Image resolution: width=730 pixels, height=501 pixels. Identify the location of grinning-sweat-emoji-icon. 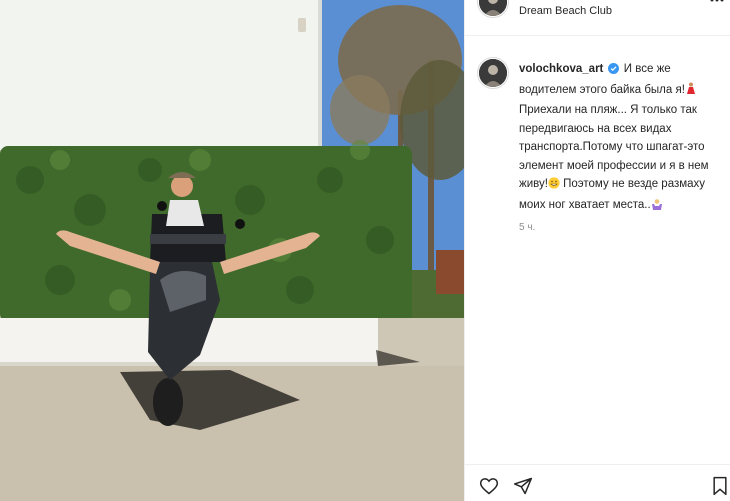
(554, 186).